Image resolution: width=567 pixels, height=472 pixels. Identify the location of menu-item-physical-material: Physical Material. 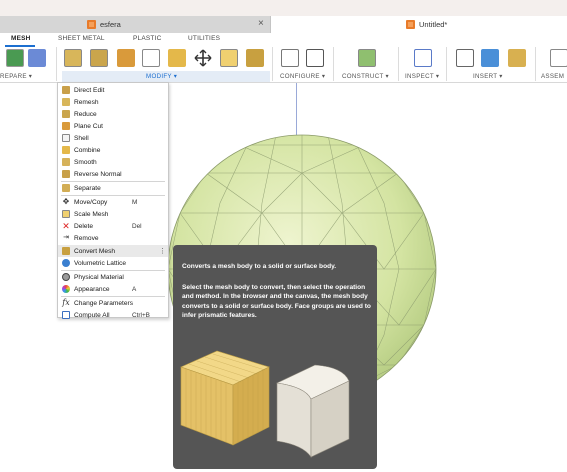
(113, 277).